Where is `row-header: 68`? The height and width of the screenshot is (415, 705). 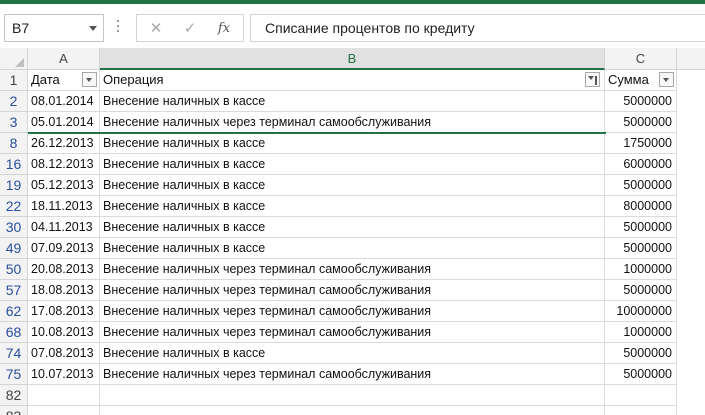 row-header: 68 is located at coordinates (14, 332).